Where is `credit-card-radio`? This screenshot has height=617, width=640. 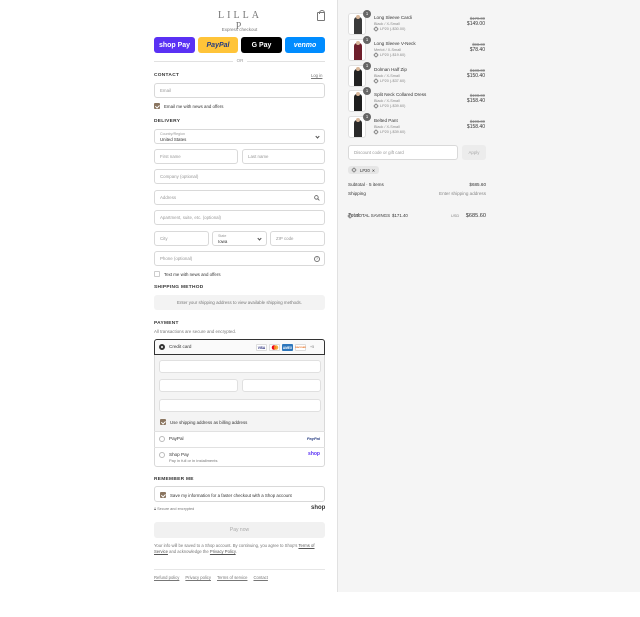
credit-card-radio is located at coordinates (162, 347).